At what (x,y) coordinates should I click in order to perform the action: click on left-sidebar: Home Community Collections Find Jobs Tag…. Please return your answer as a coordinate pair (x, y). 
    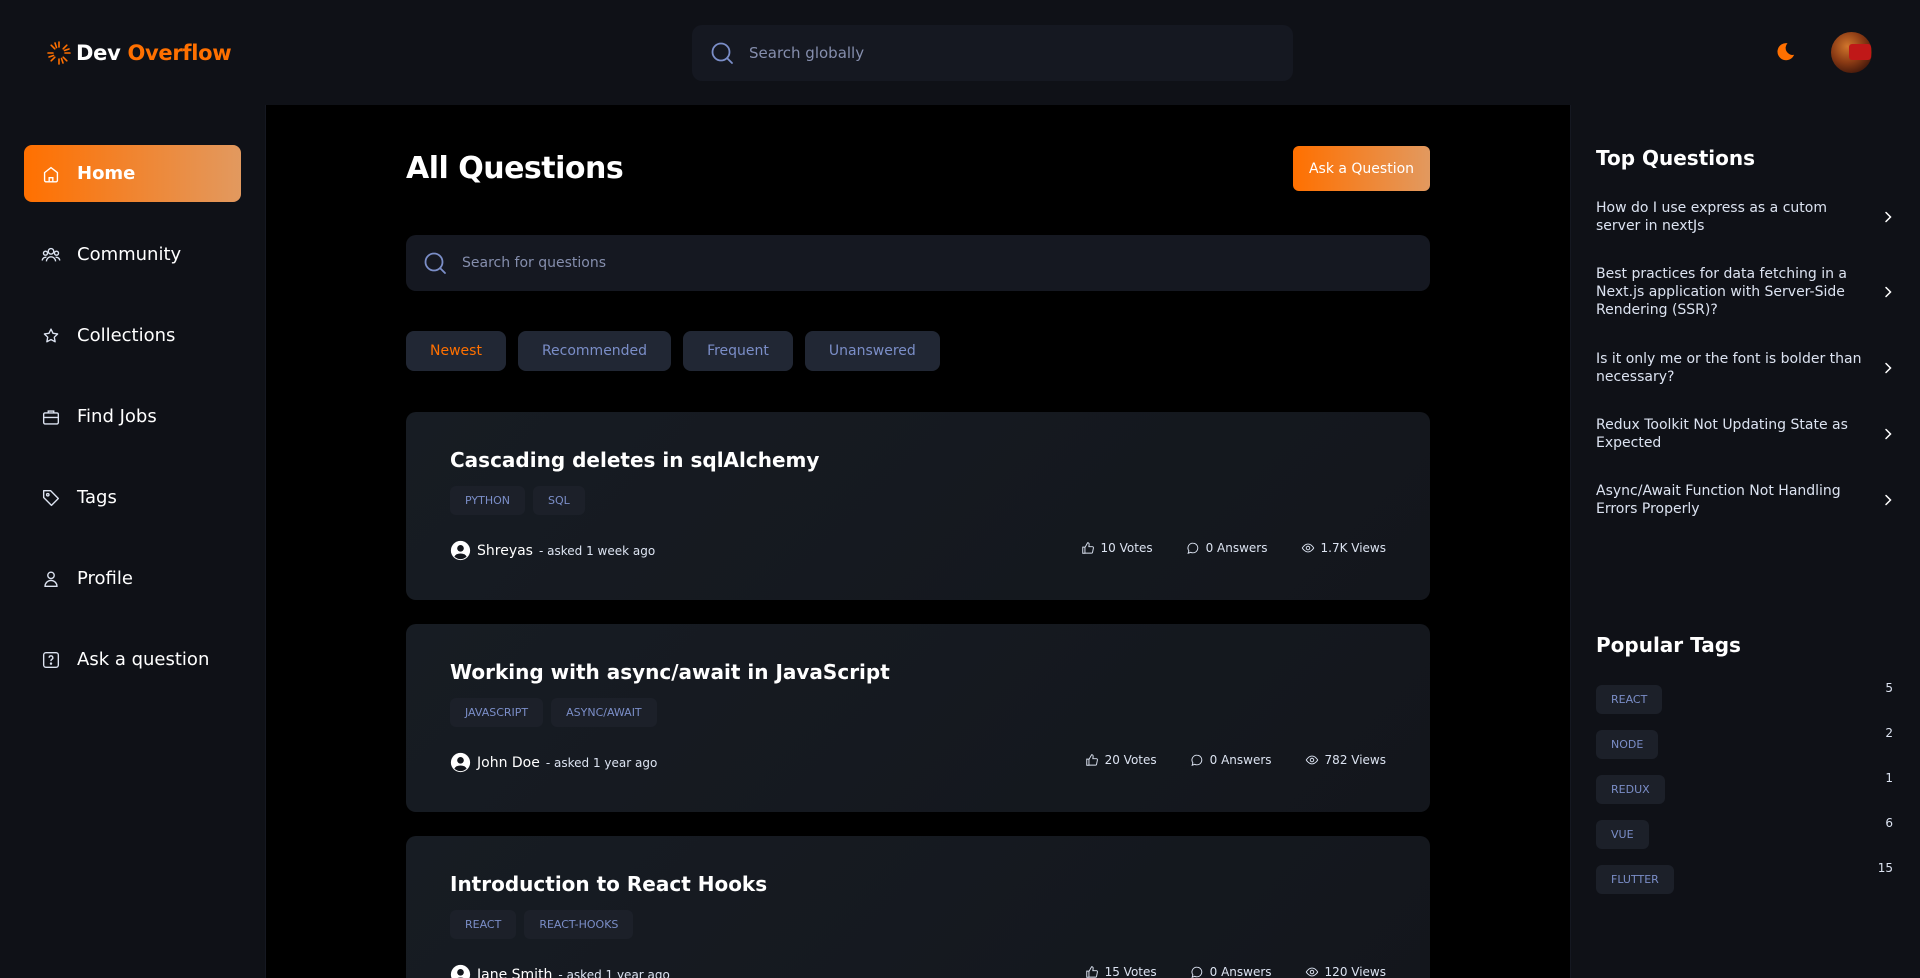
    Looking at the image, I should click on (133, 541).